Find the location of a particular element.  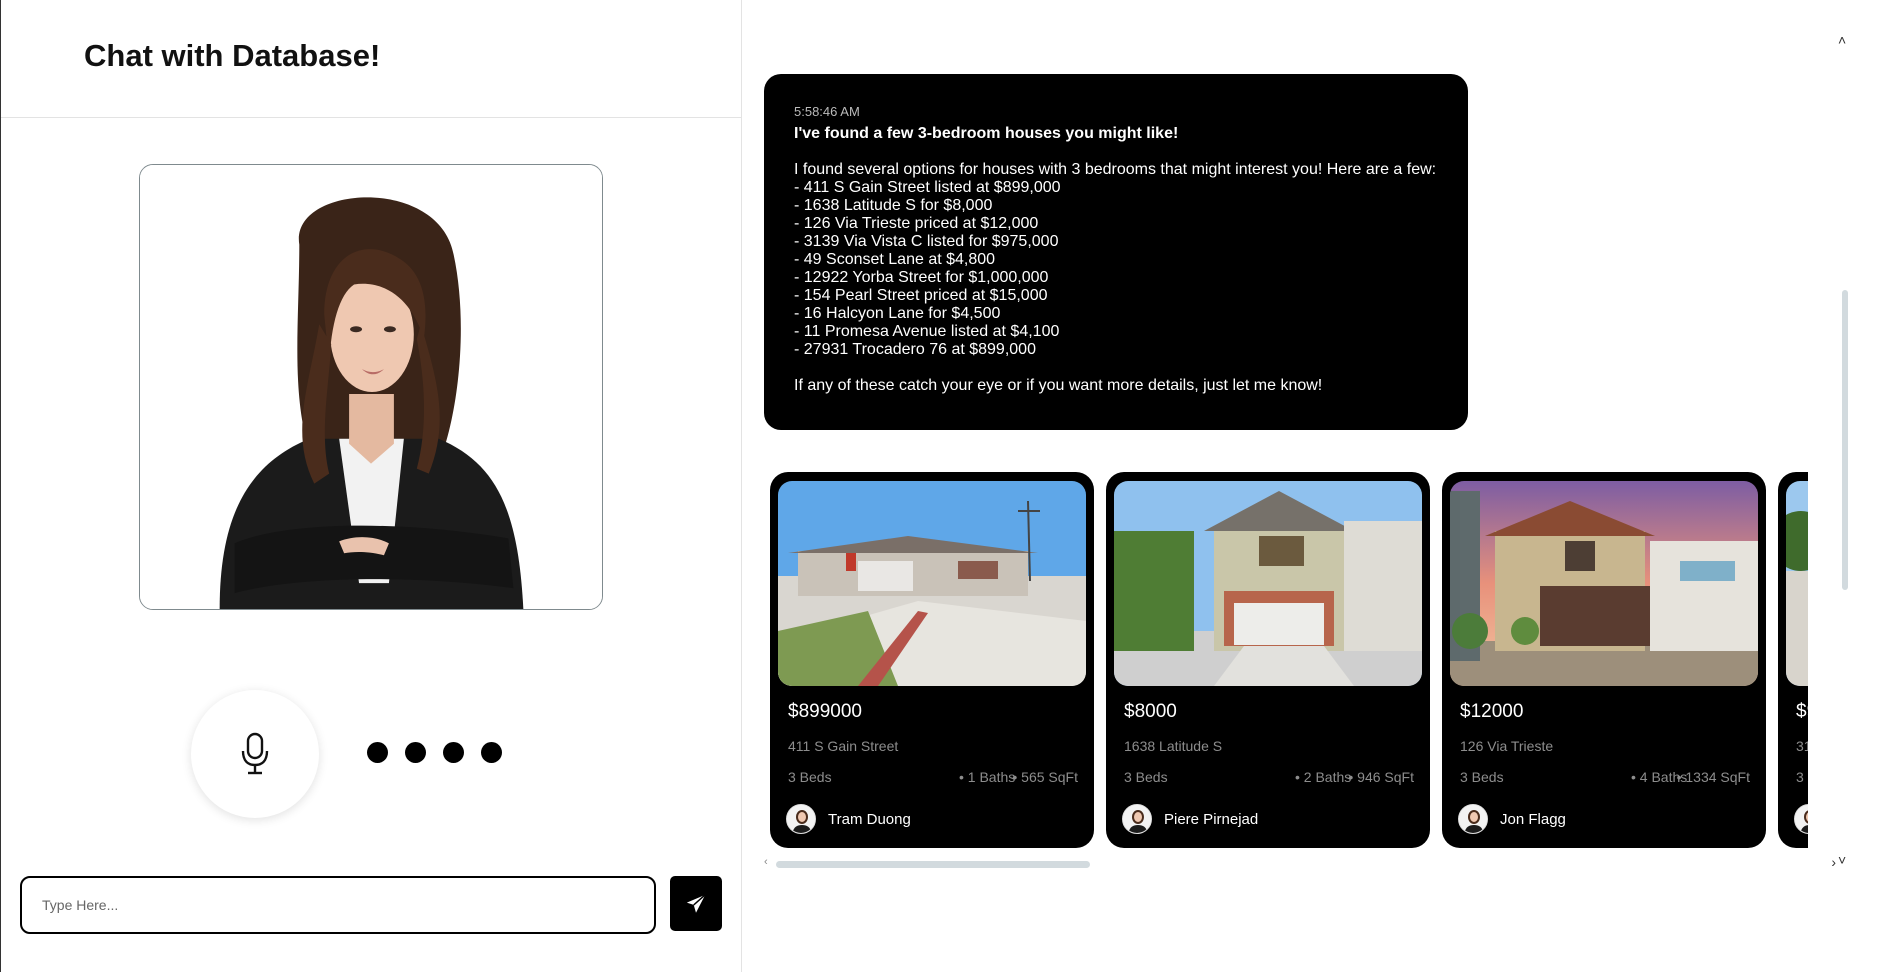

chevron-left-icon: ‹ is located at coordinates (766, 862).